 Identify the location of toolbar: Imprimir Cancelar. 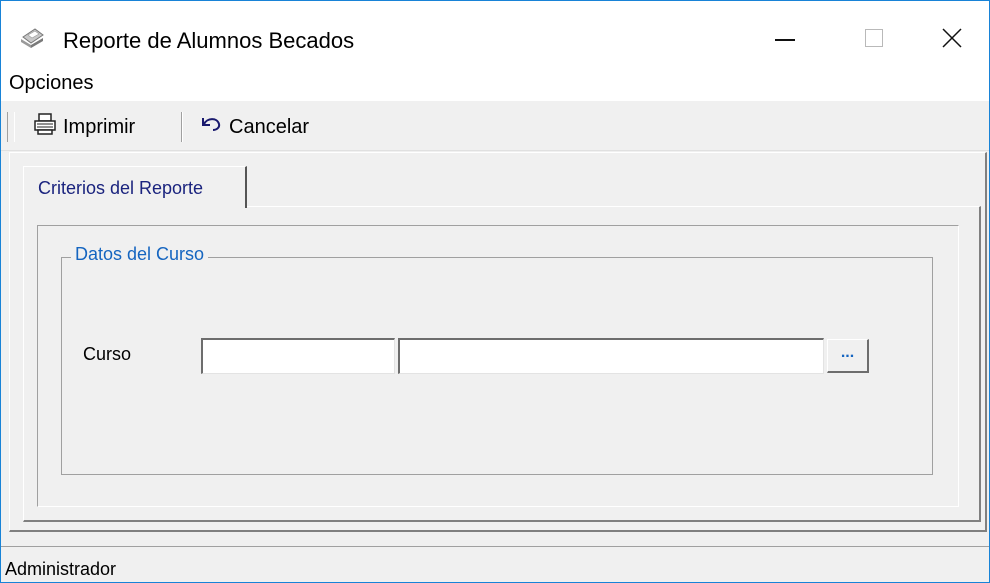
(495, 127).